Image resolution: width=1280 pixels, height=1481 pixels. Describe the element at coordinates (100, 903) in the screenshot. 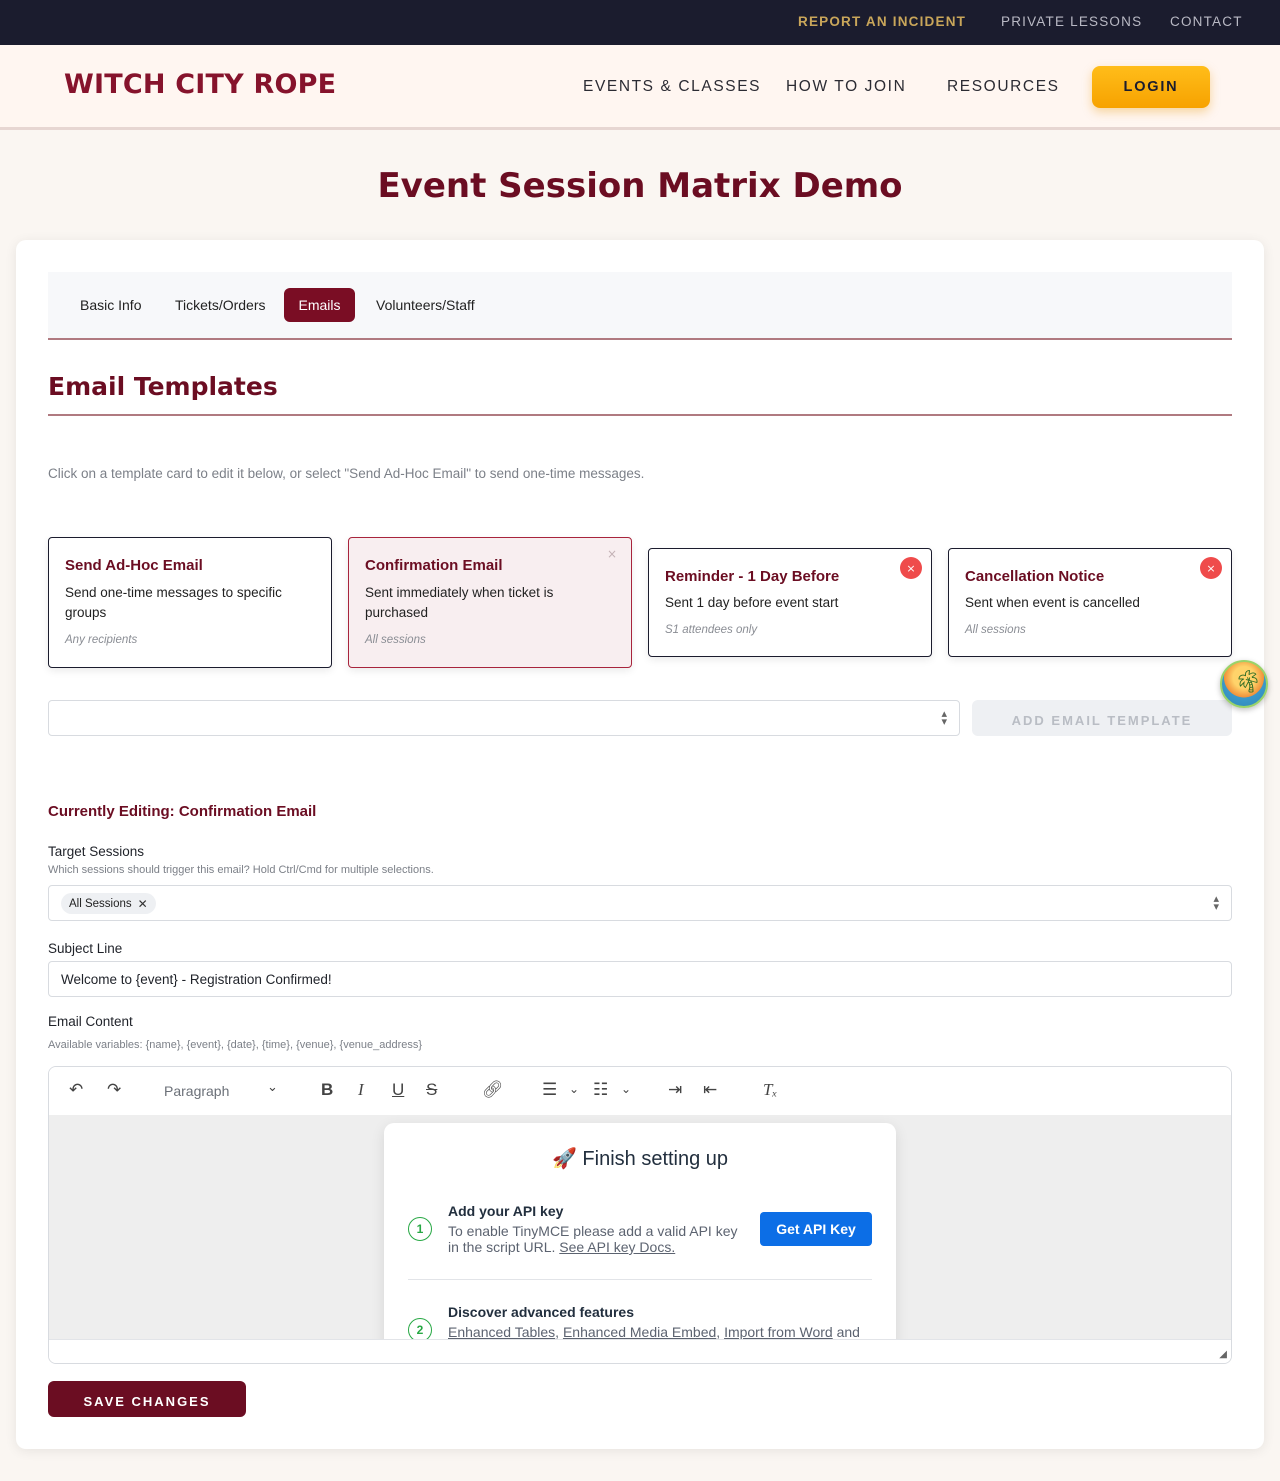

I see `session-chip-label: All Sessions` at that location.